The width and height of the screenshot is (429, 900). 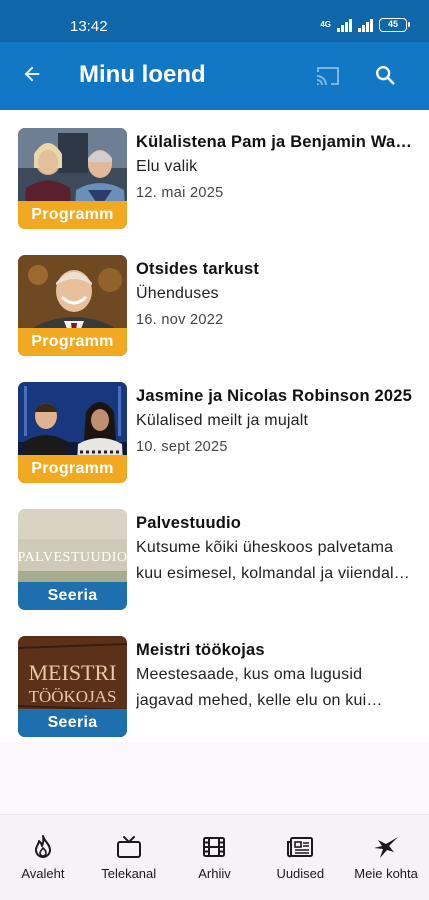 I want to click on item-title: Meistri töökojas, so click(x=200, y=650).